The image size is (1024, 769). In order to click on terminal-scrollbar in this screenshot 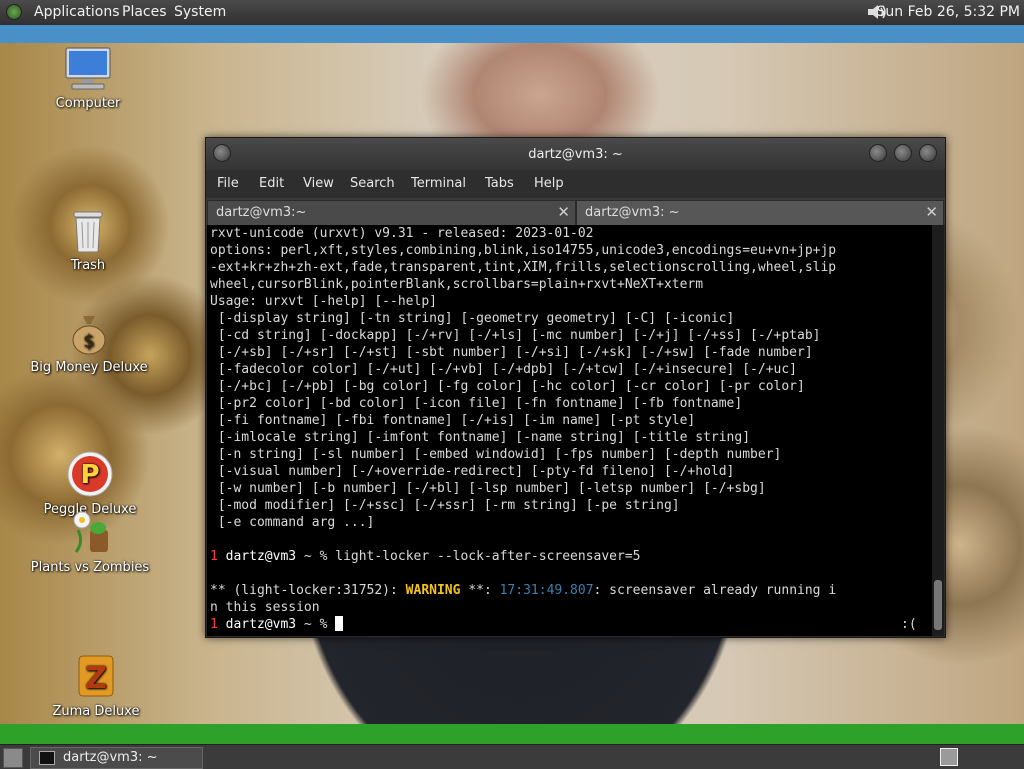, I will do `click(938, 430)`.